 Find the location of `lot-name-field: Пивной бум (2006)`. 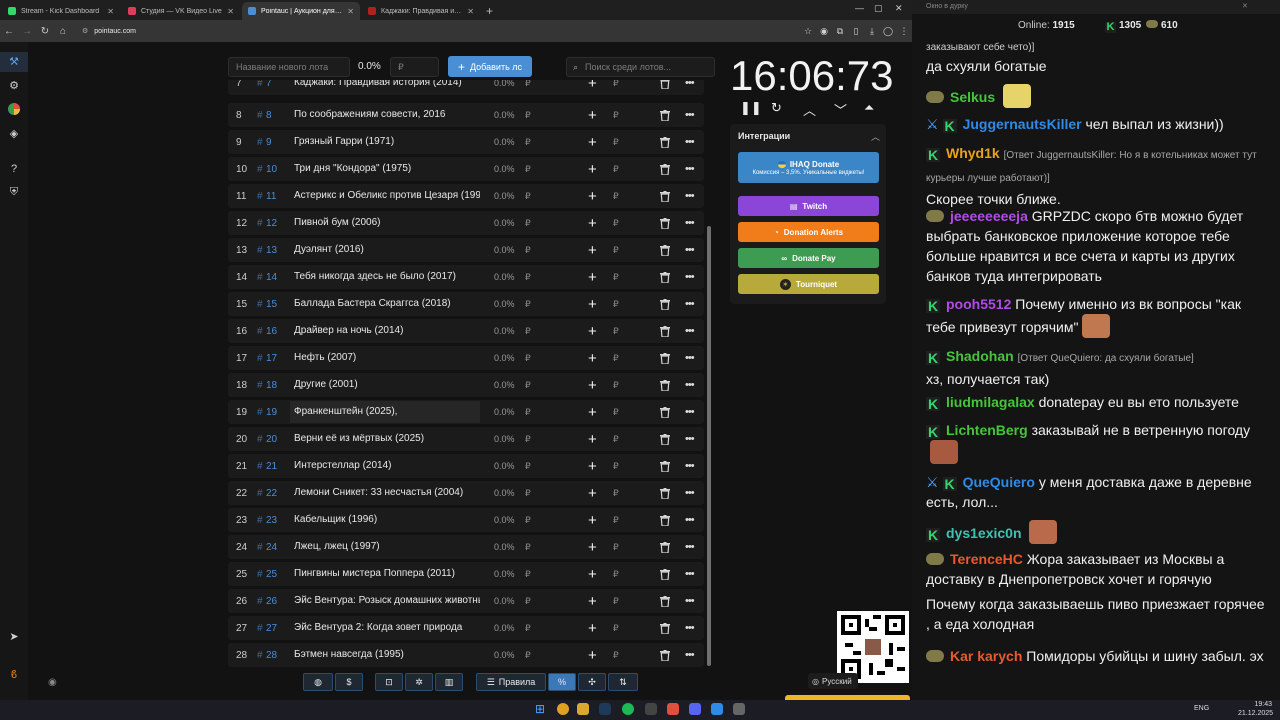

lot-name-field: Пивной бум (2006) is located at coordinates (385, 223).